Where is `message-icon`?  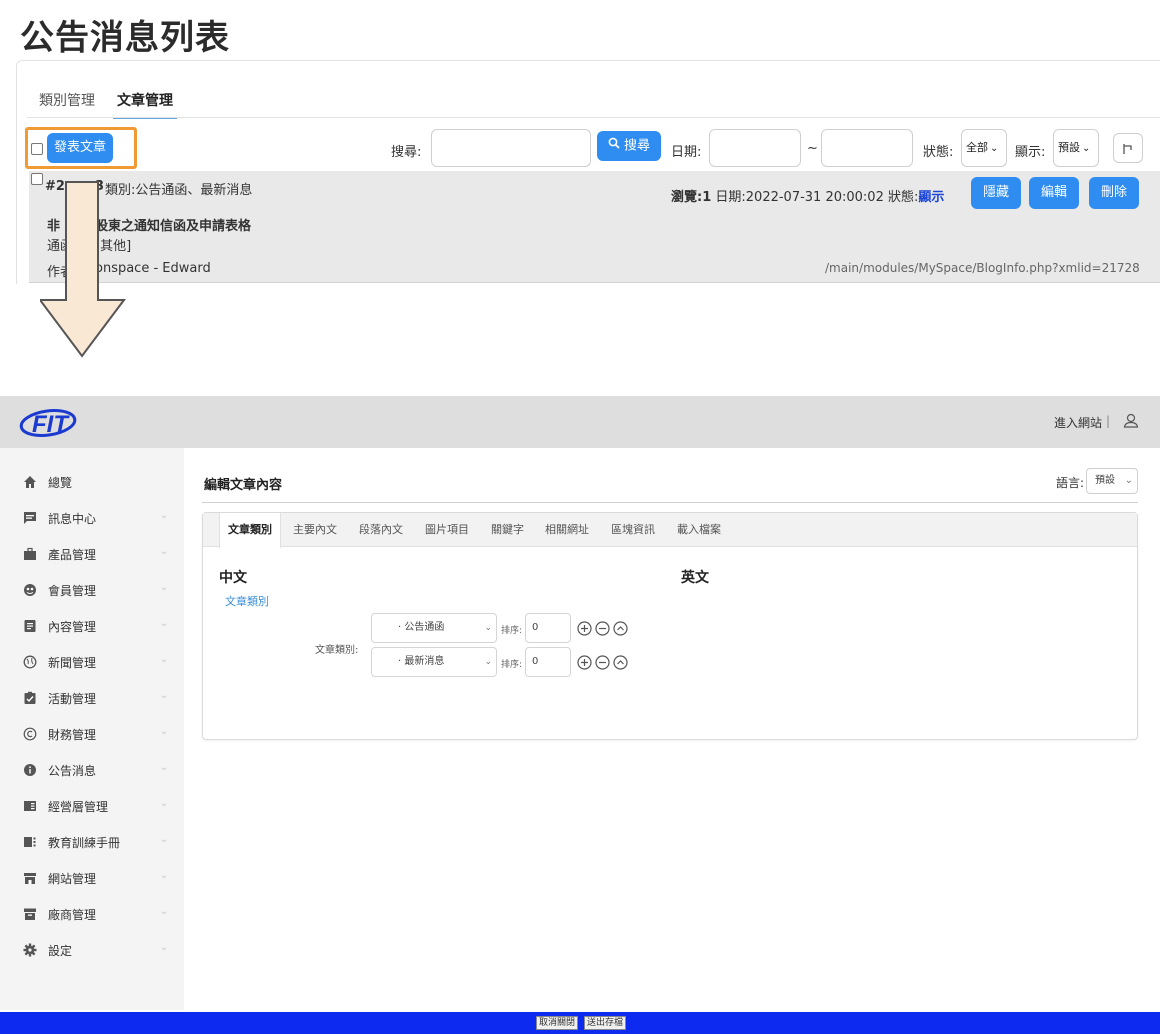 message-icon is located at coordinates (30, 518).